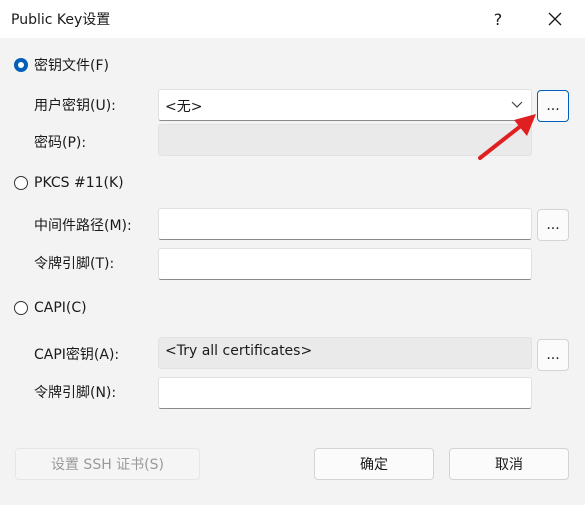 The image size is (585, 505). I want to click on capi-key-label: CAPI密钥(A):, so click(77, 355).